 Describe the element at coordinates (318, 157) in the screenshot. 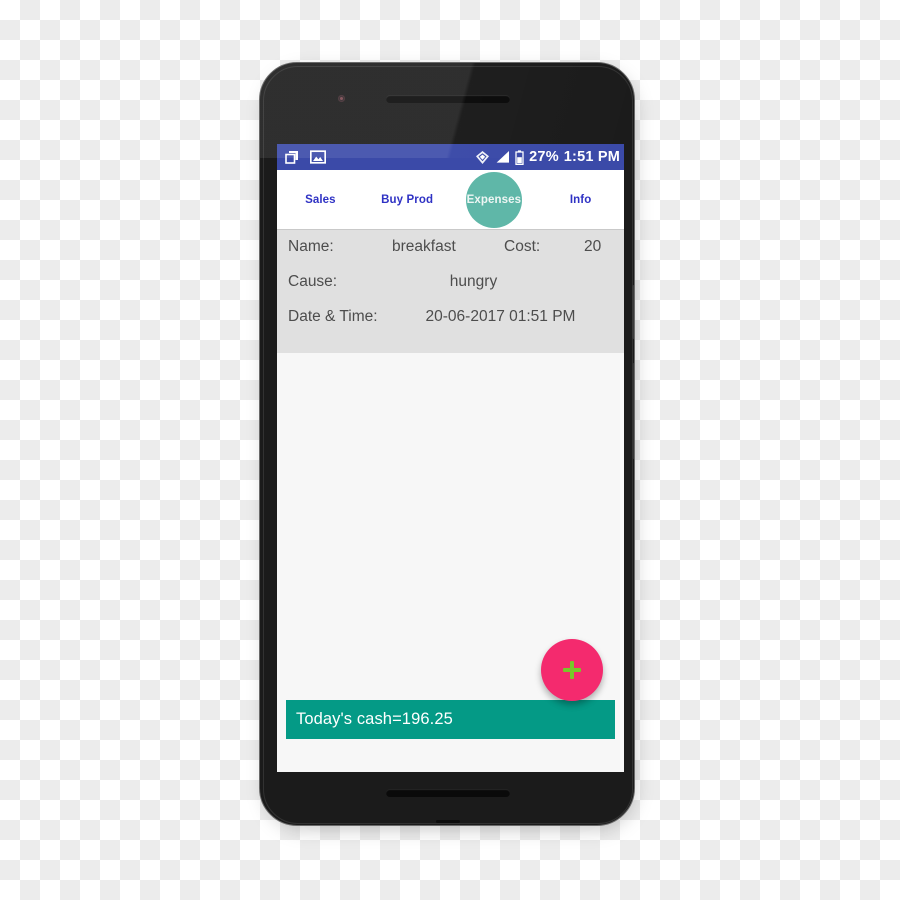

I see `image-icon` at that location.